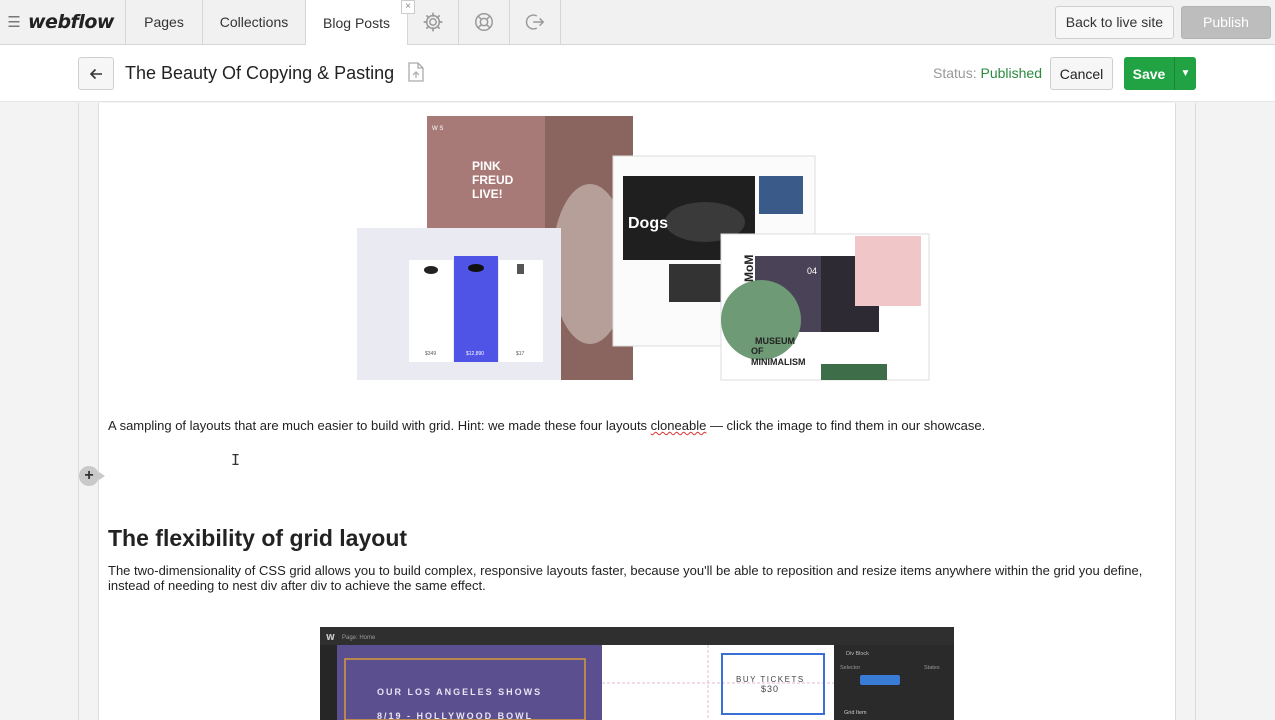 The height and width of the screenshot is (720, 1275). What do you see at coordinates (812, 271) in the screenshot?
I see `number-04: 04` at bounding box center [812, 271].